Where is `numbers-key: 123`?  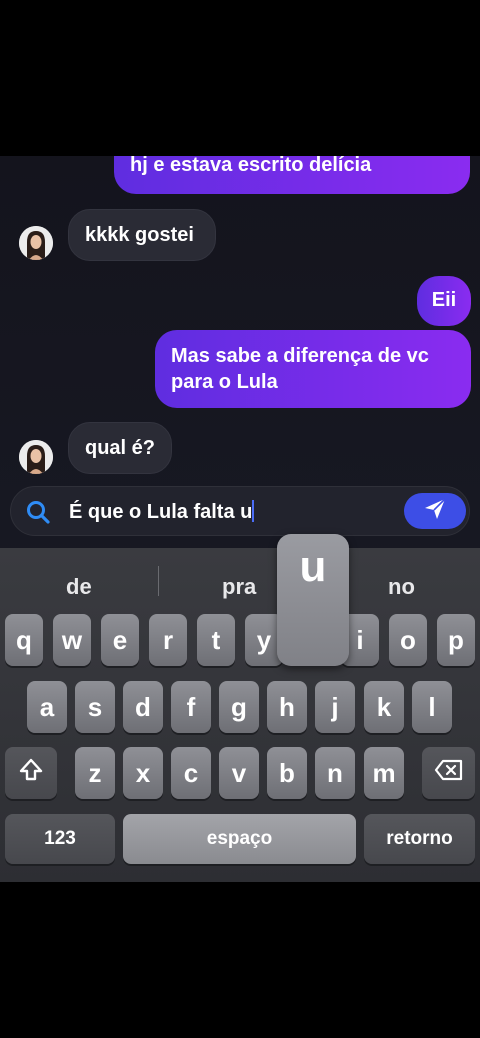
numbers-key: 123 is located at coordinates (60, 839).